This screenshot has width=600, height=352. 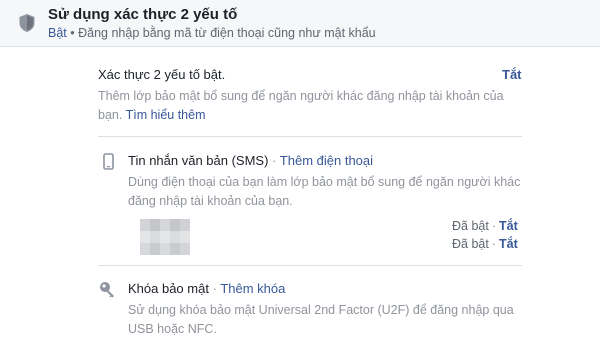 I want to click on sms-title: Tin nhắn văn bản (SMS), so click(x=198, y=160).